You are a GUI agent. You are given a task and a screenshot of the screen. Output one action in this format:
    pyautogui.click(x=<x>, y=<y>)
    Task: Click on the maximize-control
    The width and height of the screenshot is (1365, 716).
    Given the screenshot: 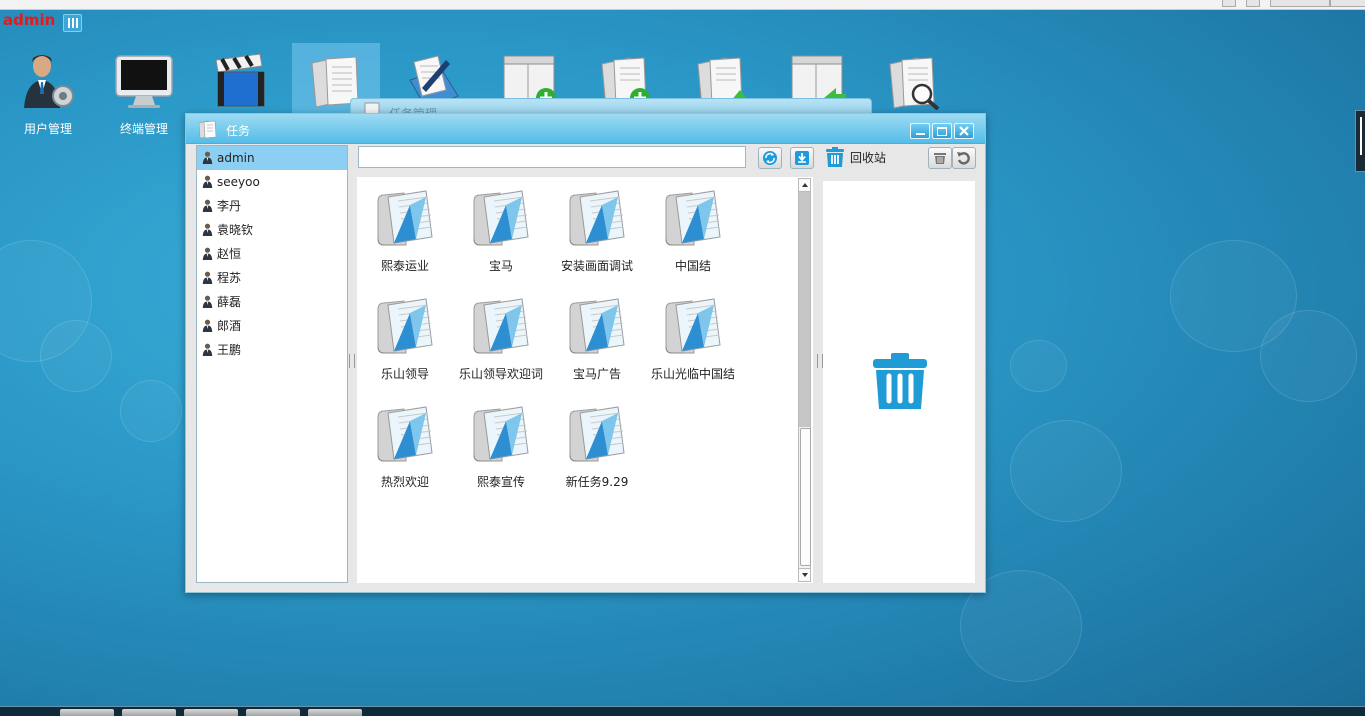 What is the action you would take?
    pyautogui.click(x=1253, y=3)
    